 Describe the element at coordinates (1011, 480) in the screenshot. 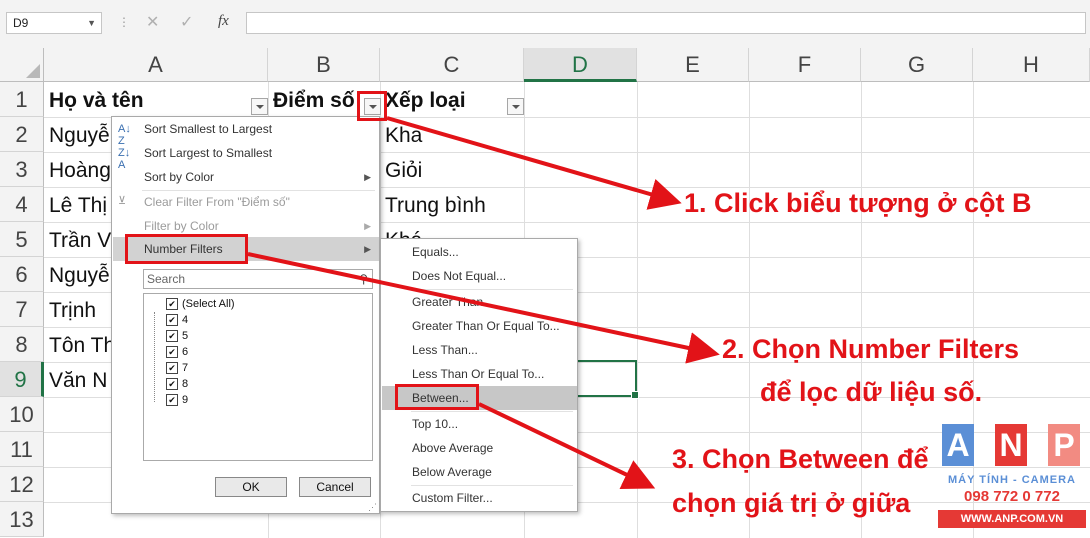

I see `logo-tagline: MÁY TÍNH - CAMERA` at that location.